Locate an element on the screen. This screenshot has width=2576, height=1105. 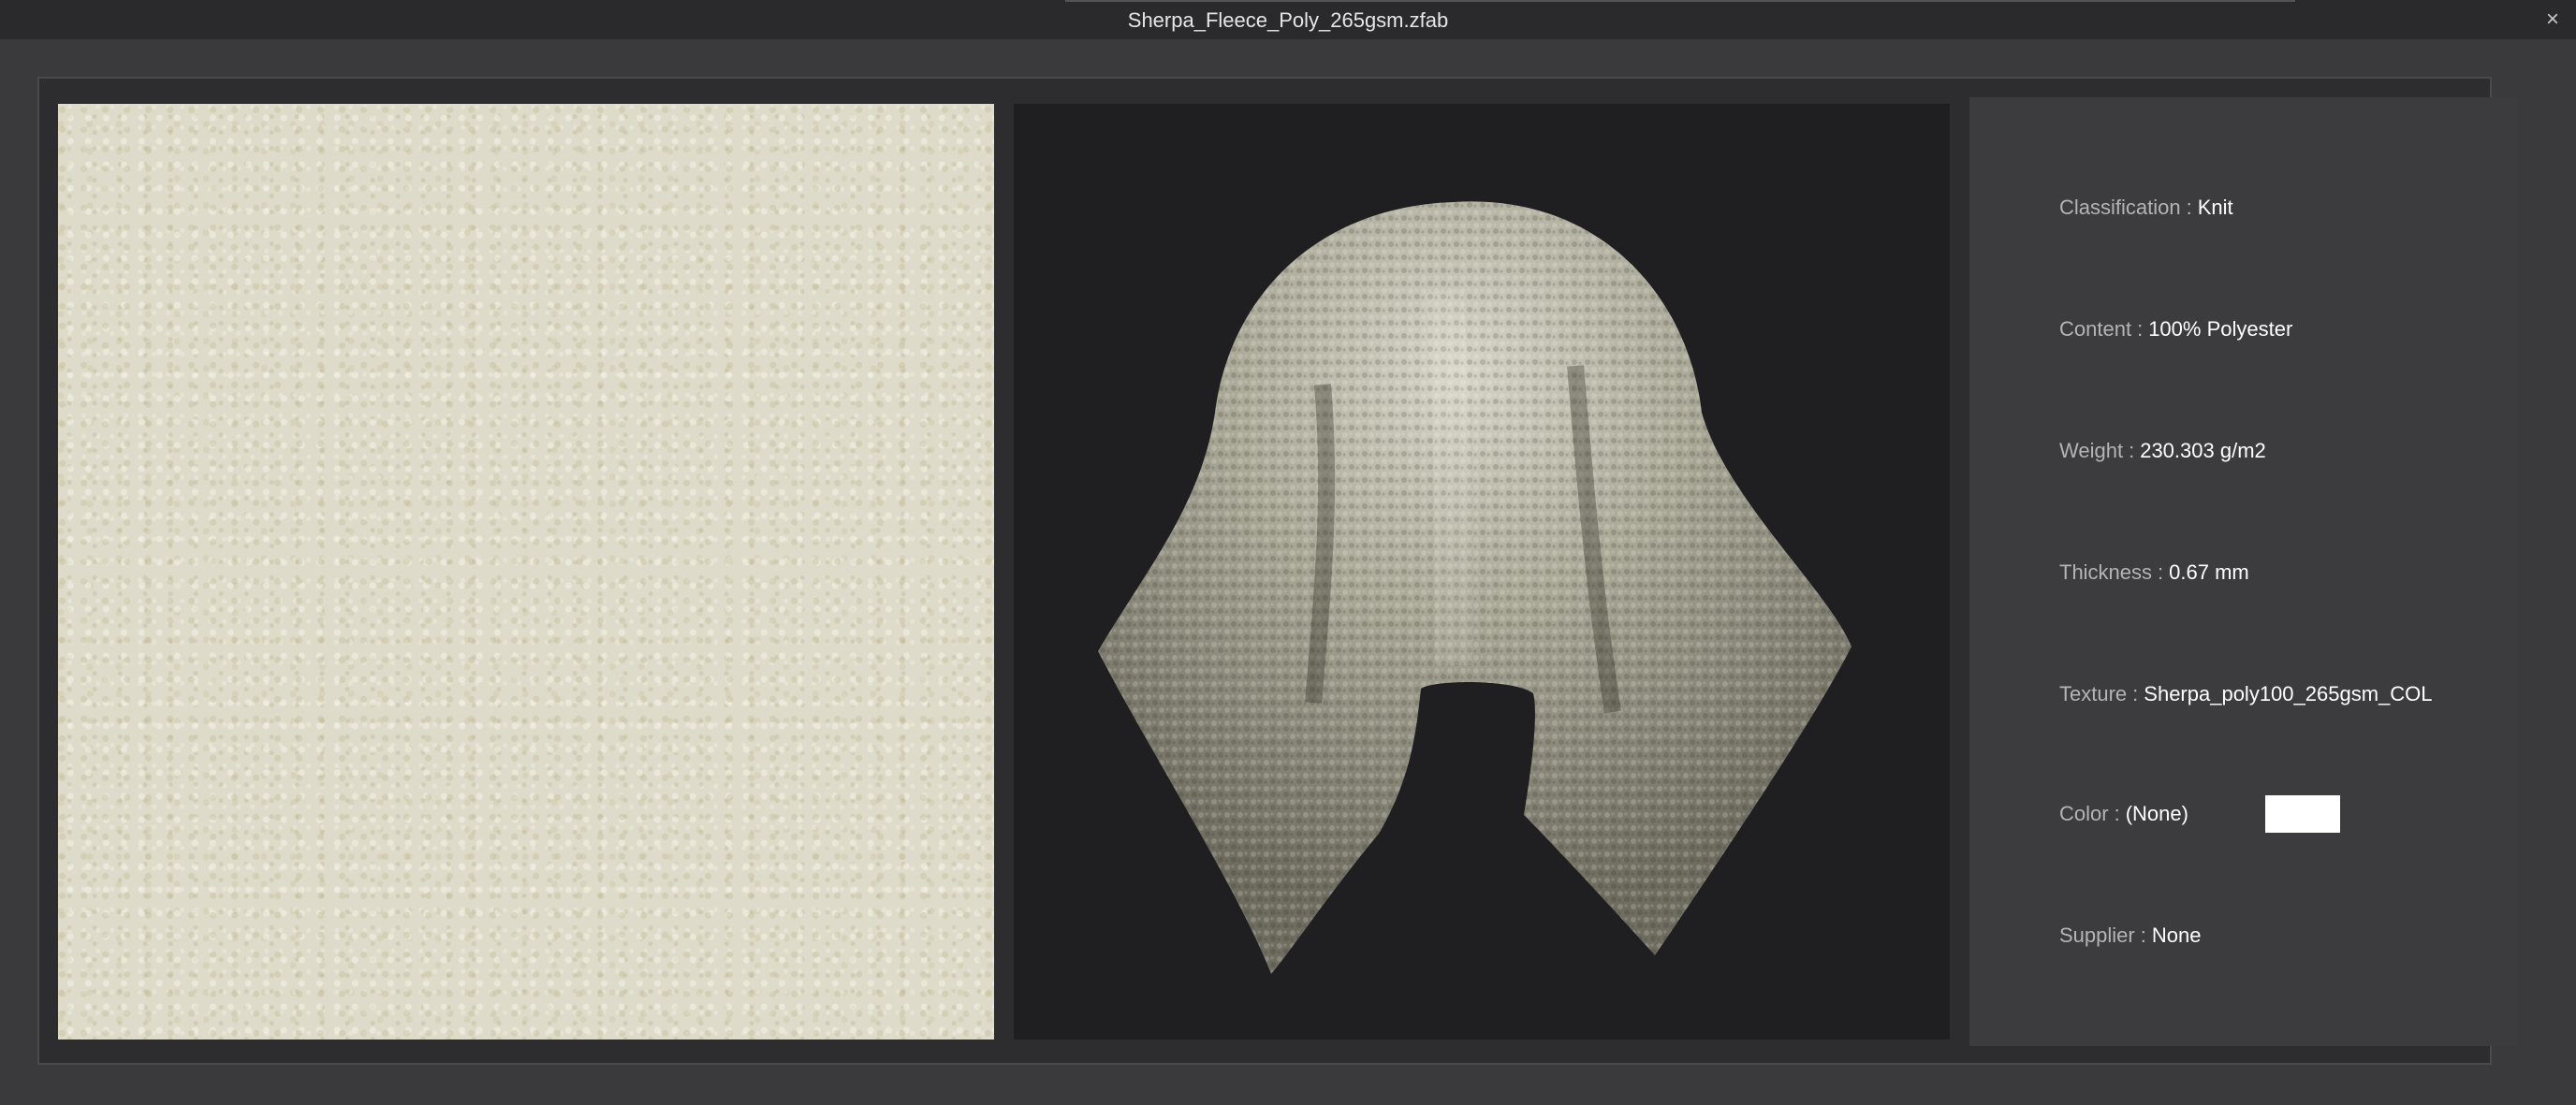
color-label: Color is located at coordinates (2084, 814).